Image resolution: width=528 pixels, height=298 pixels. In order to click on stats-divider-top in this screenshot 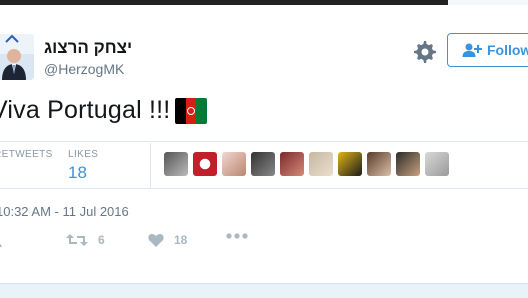, I will do `click(264, 141)`.